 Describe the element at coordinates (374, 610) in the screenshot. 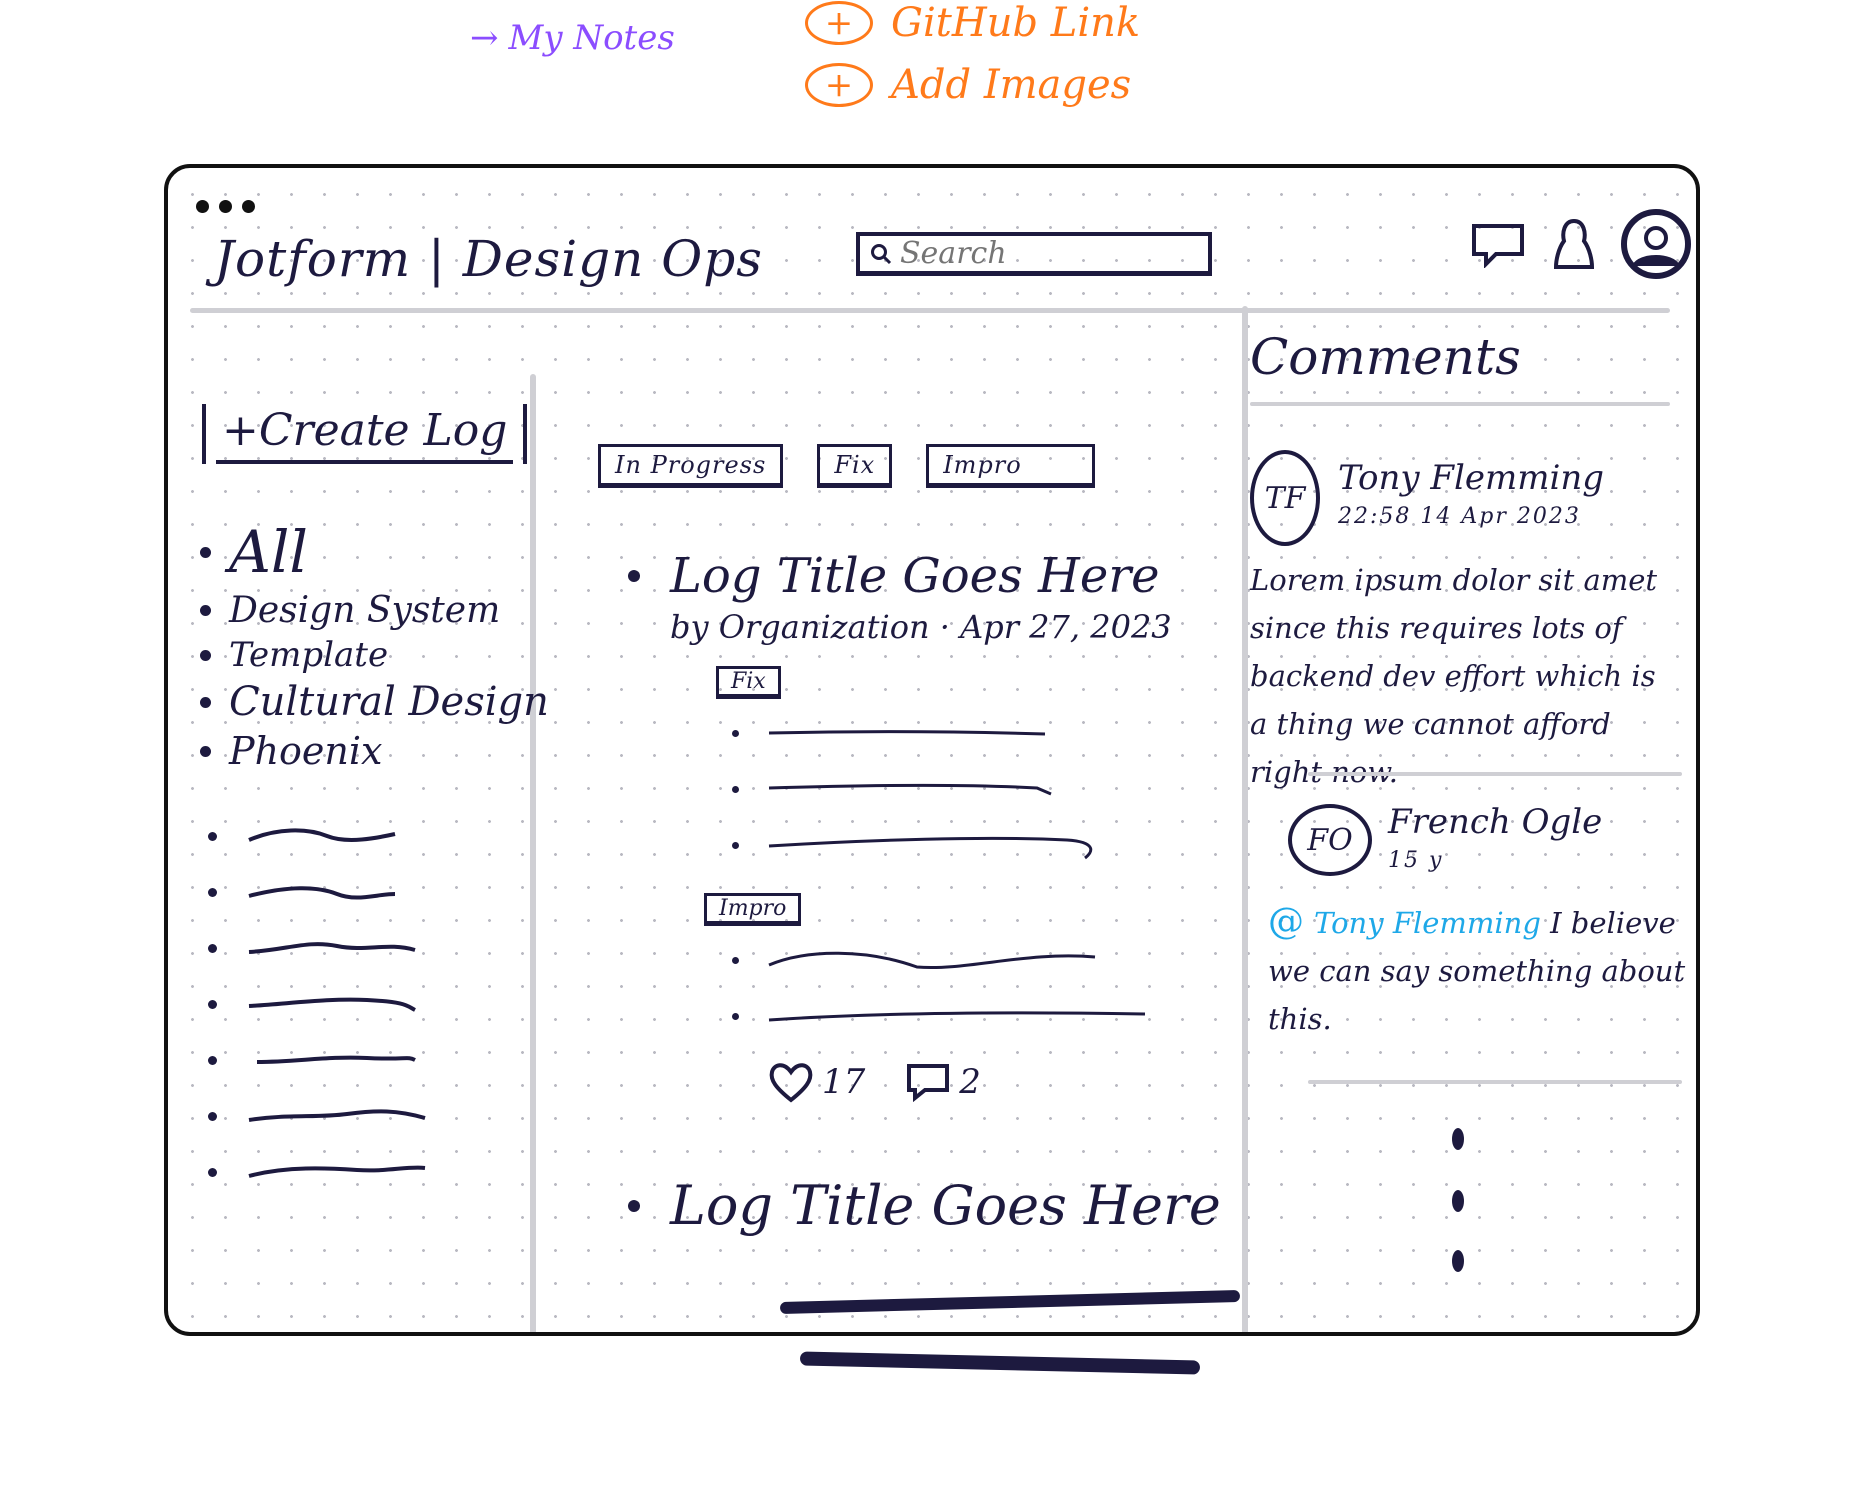

I see `category-item-design-system: Design System` at that location.